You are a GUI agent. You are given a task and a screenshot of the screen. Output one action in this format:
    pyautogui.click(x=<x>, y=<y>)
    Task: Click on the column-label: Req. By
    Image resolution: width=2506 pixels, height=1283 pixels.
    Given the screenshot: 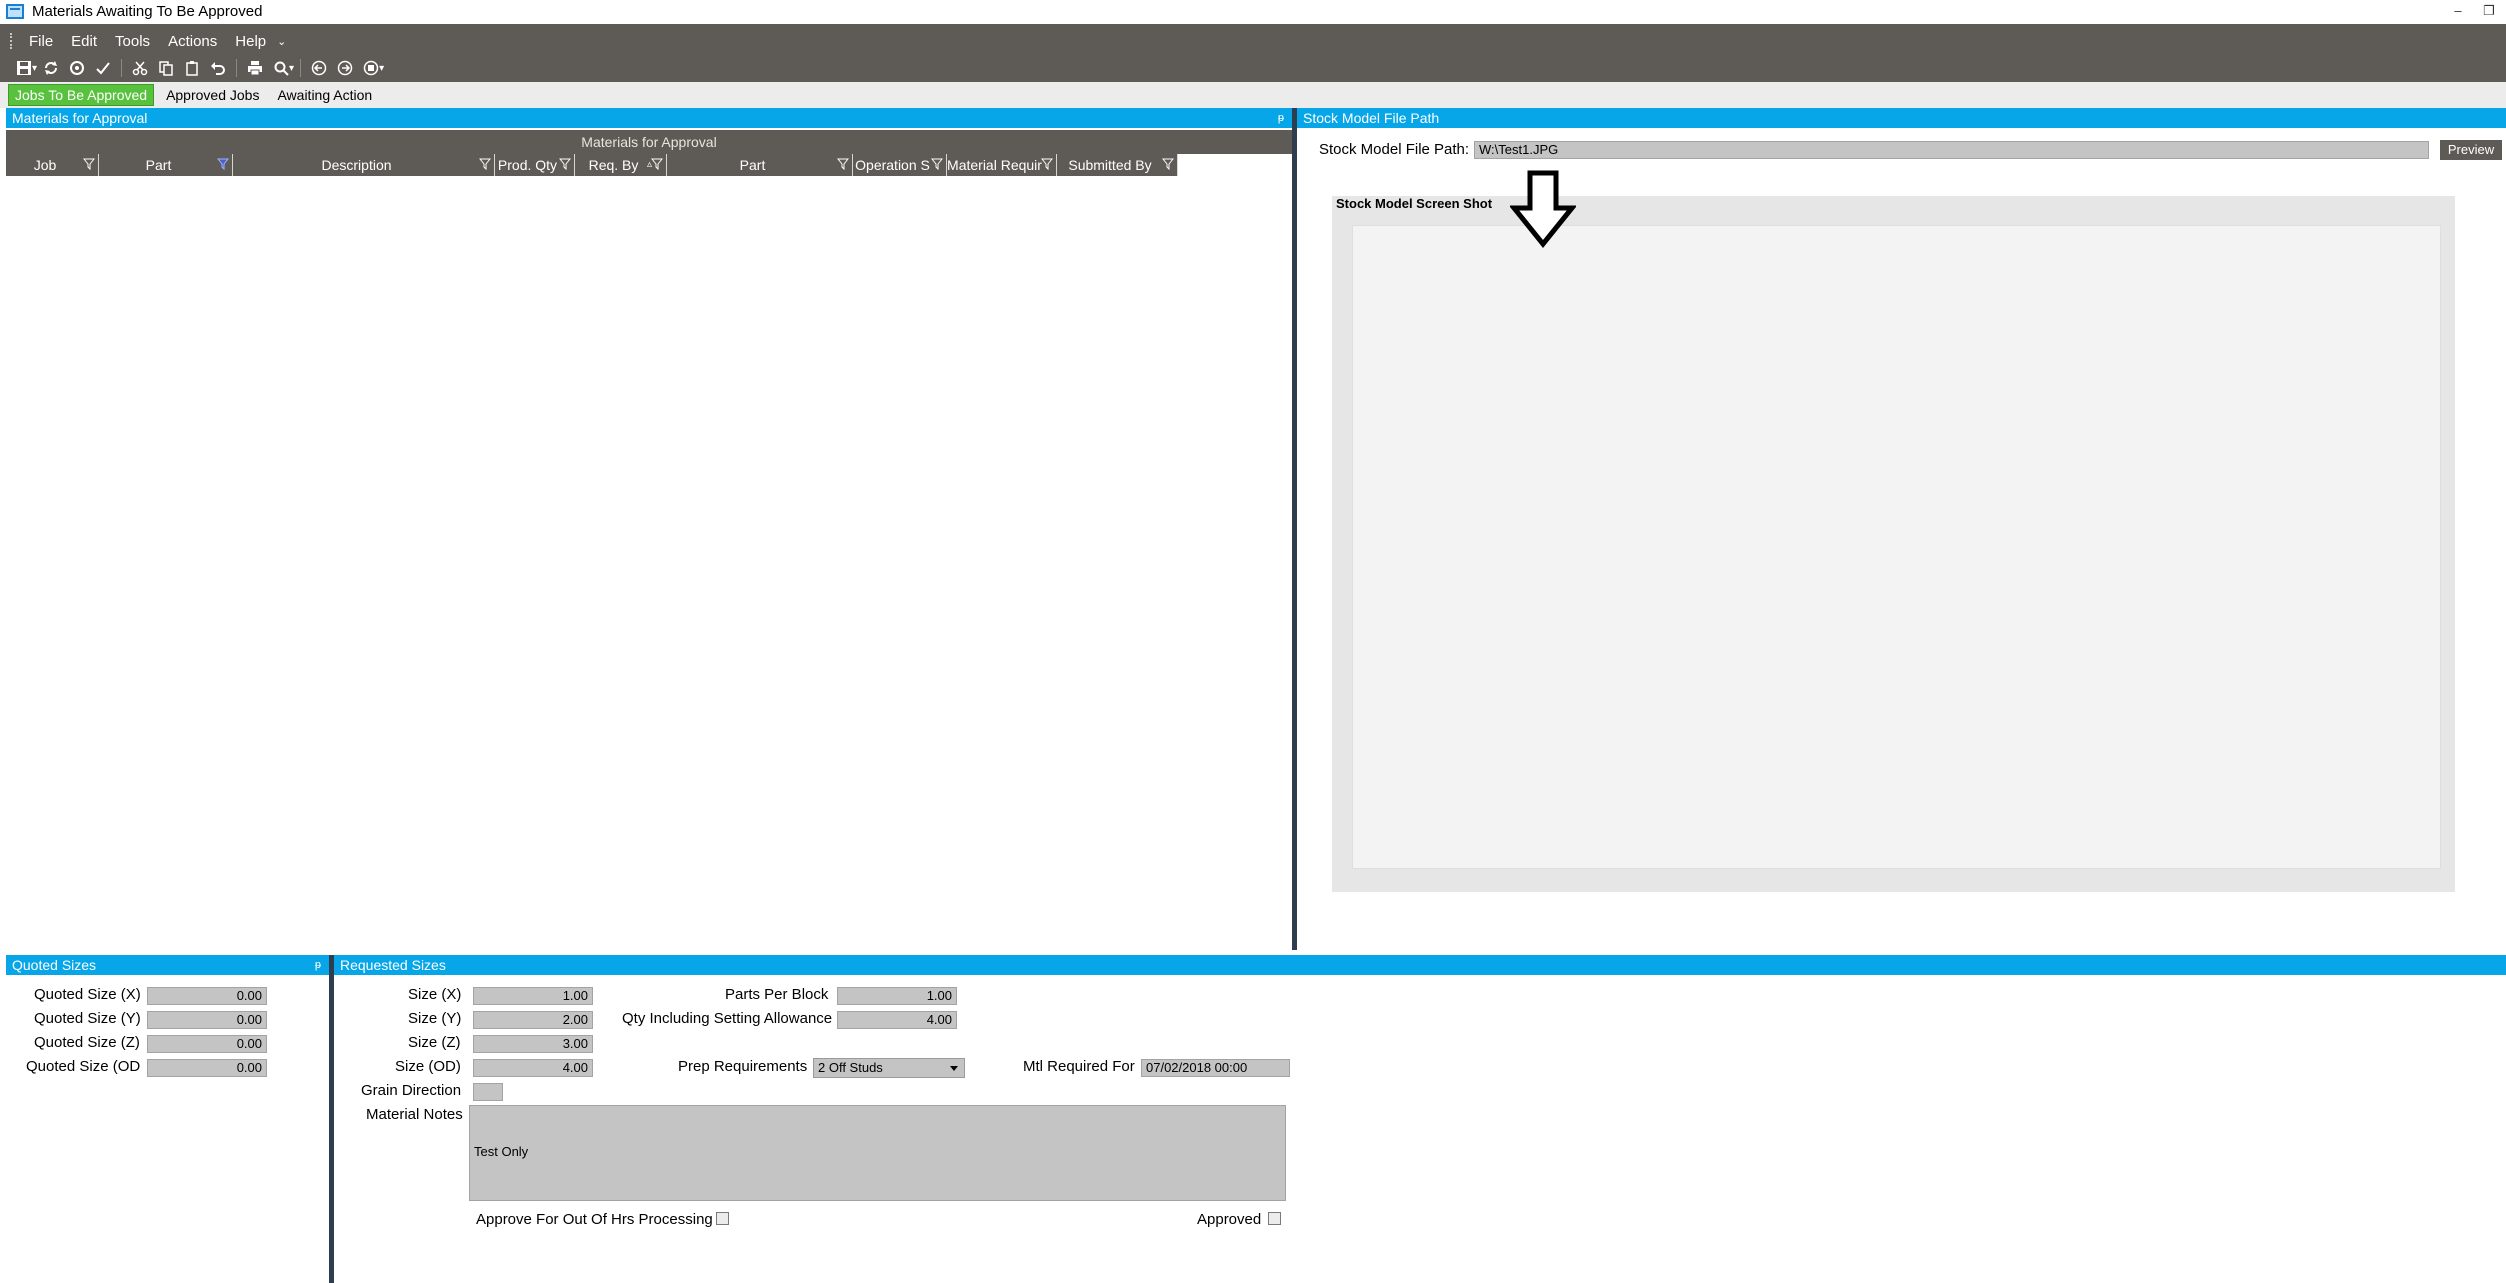 What is the action you would take?
    pyautogui.click(x=613, y=165)
    